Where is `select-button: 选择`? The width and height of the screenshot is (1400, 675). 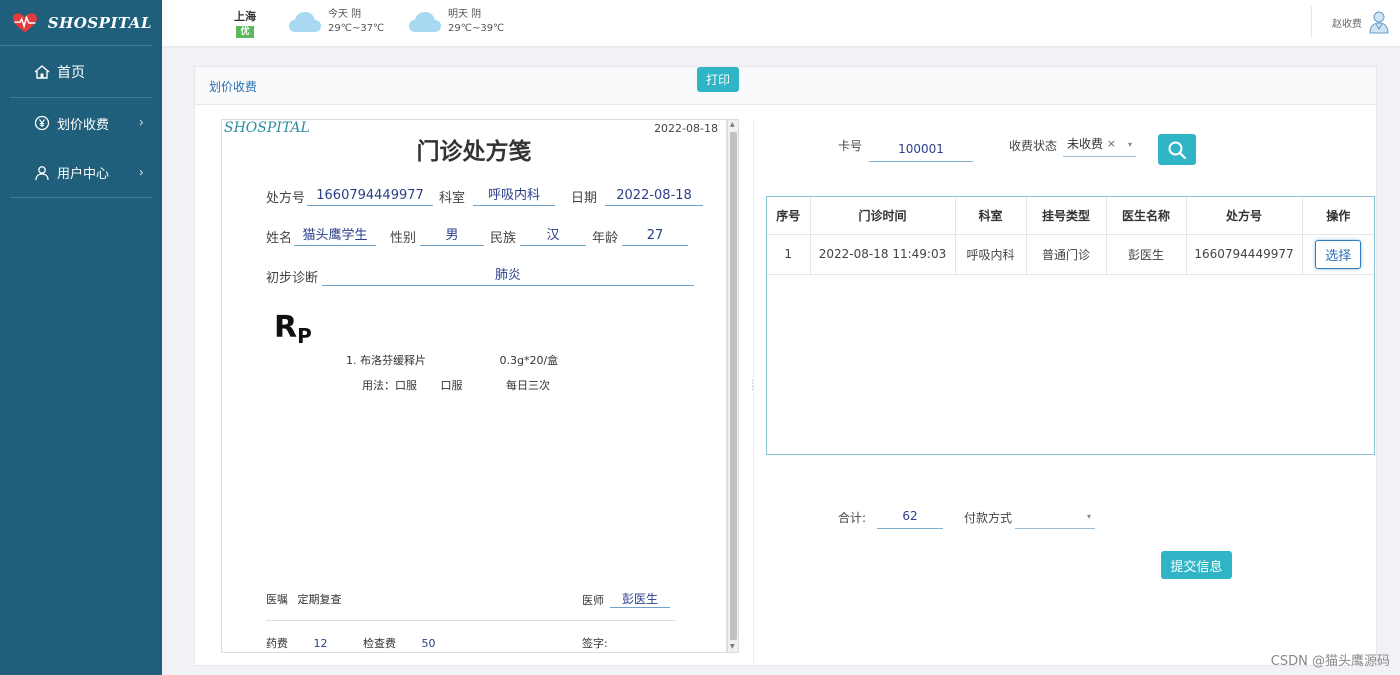
select-button: 选择 is located at coordinates (1338, 254).